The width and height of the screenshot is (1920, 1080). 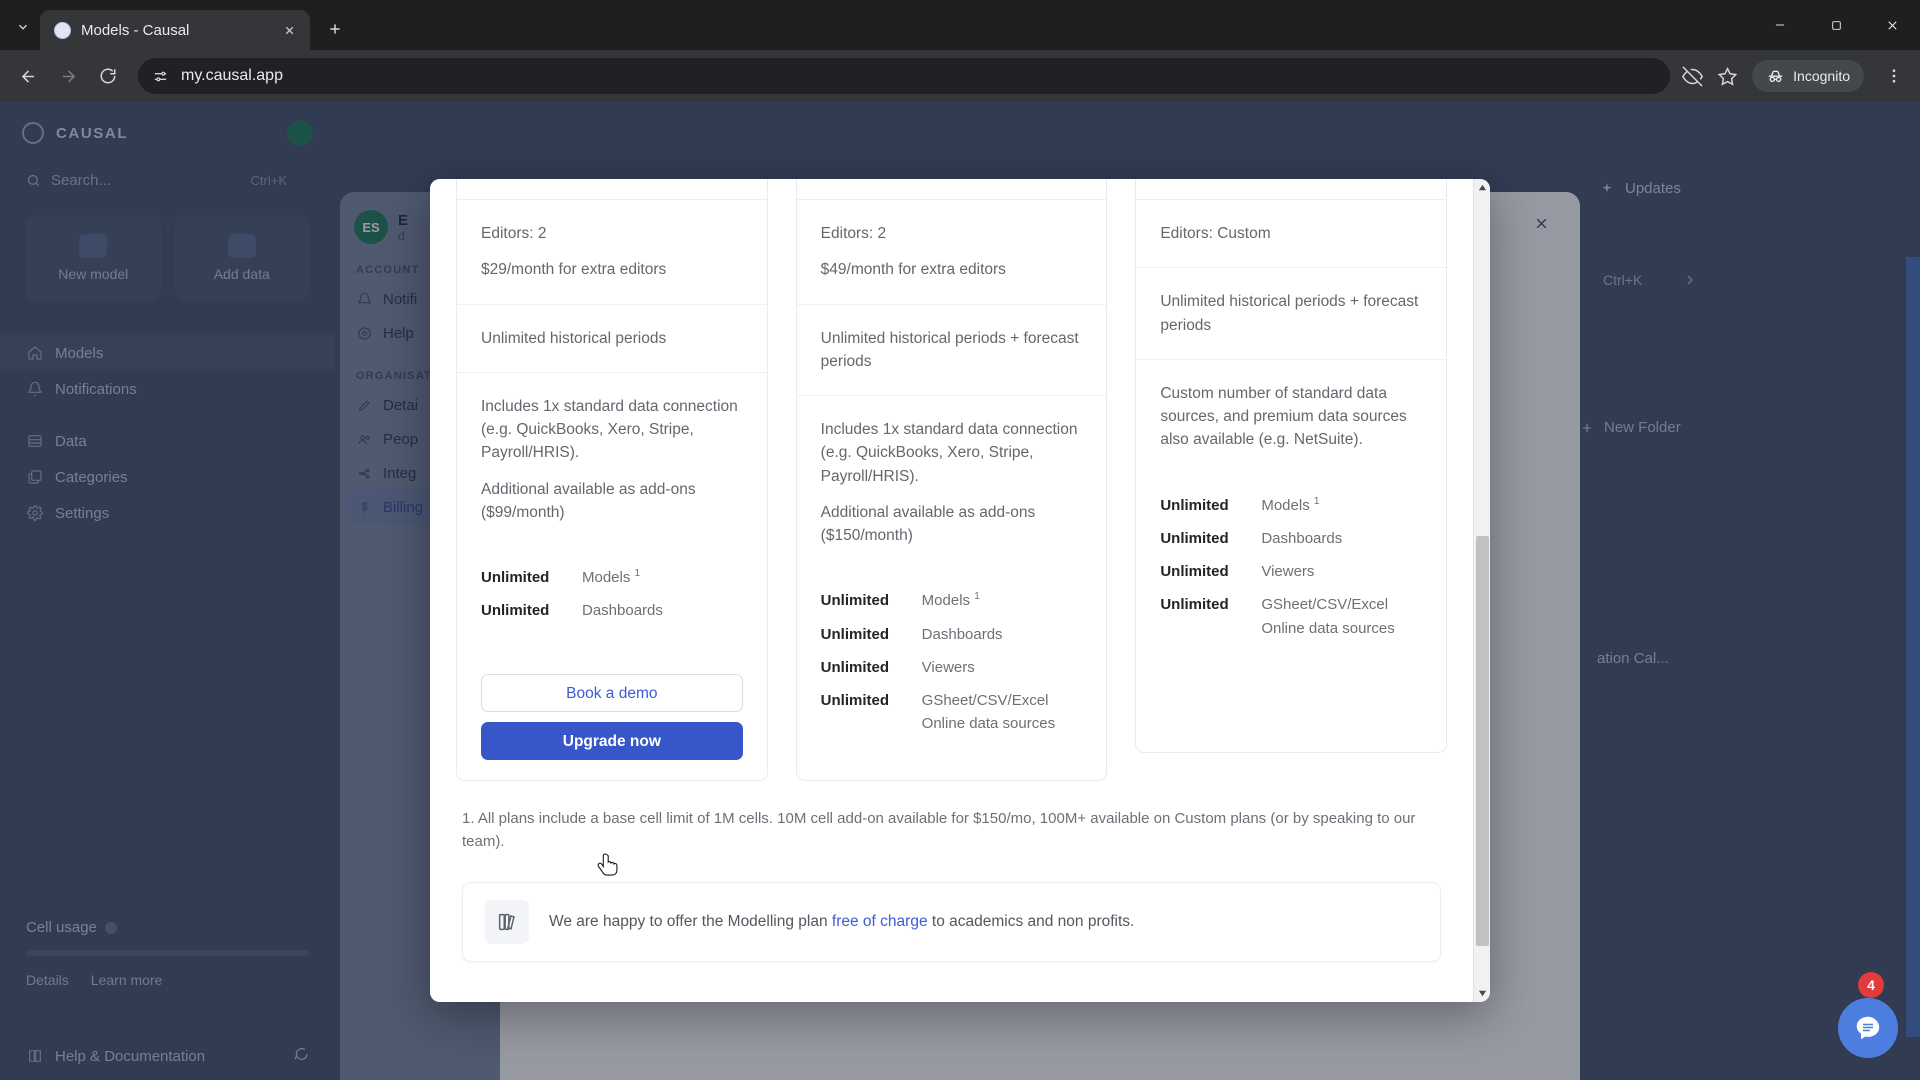 I want to click on plan-editors: Editors: 2, so click(x=853, y=233).